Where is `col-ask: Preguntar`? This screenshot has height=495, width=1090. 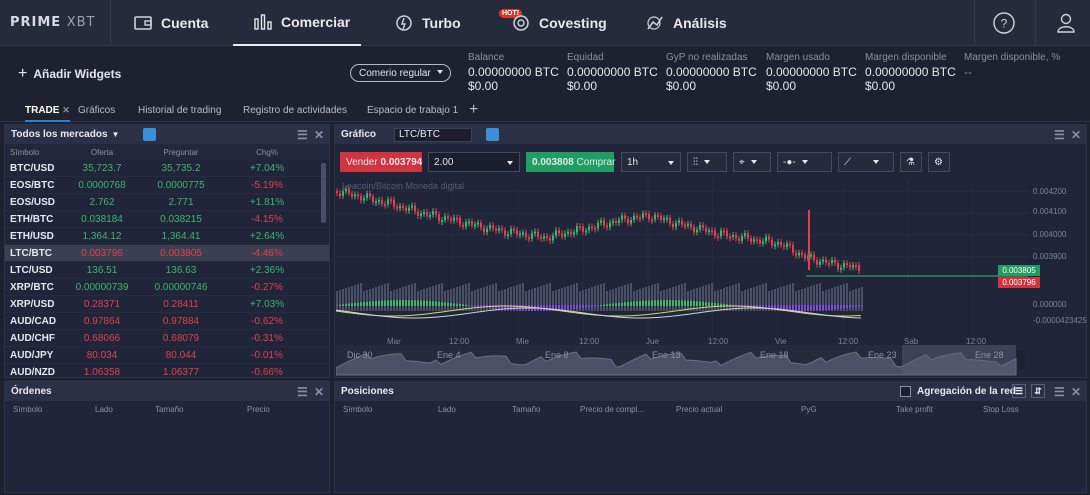 col-ask: Preguntar is located at coordinates (181, 152).